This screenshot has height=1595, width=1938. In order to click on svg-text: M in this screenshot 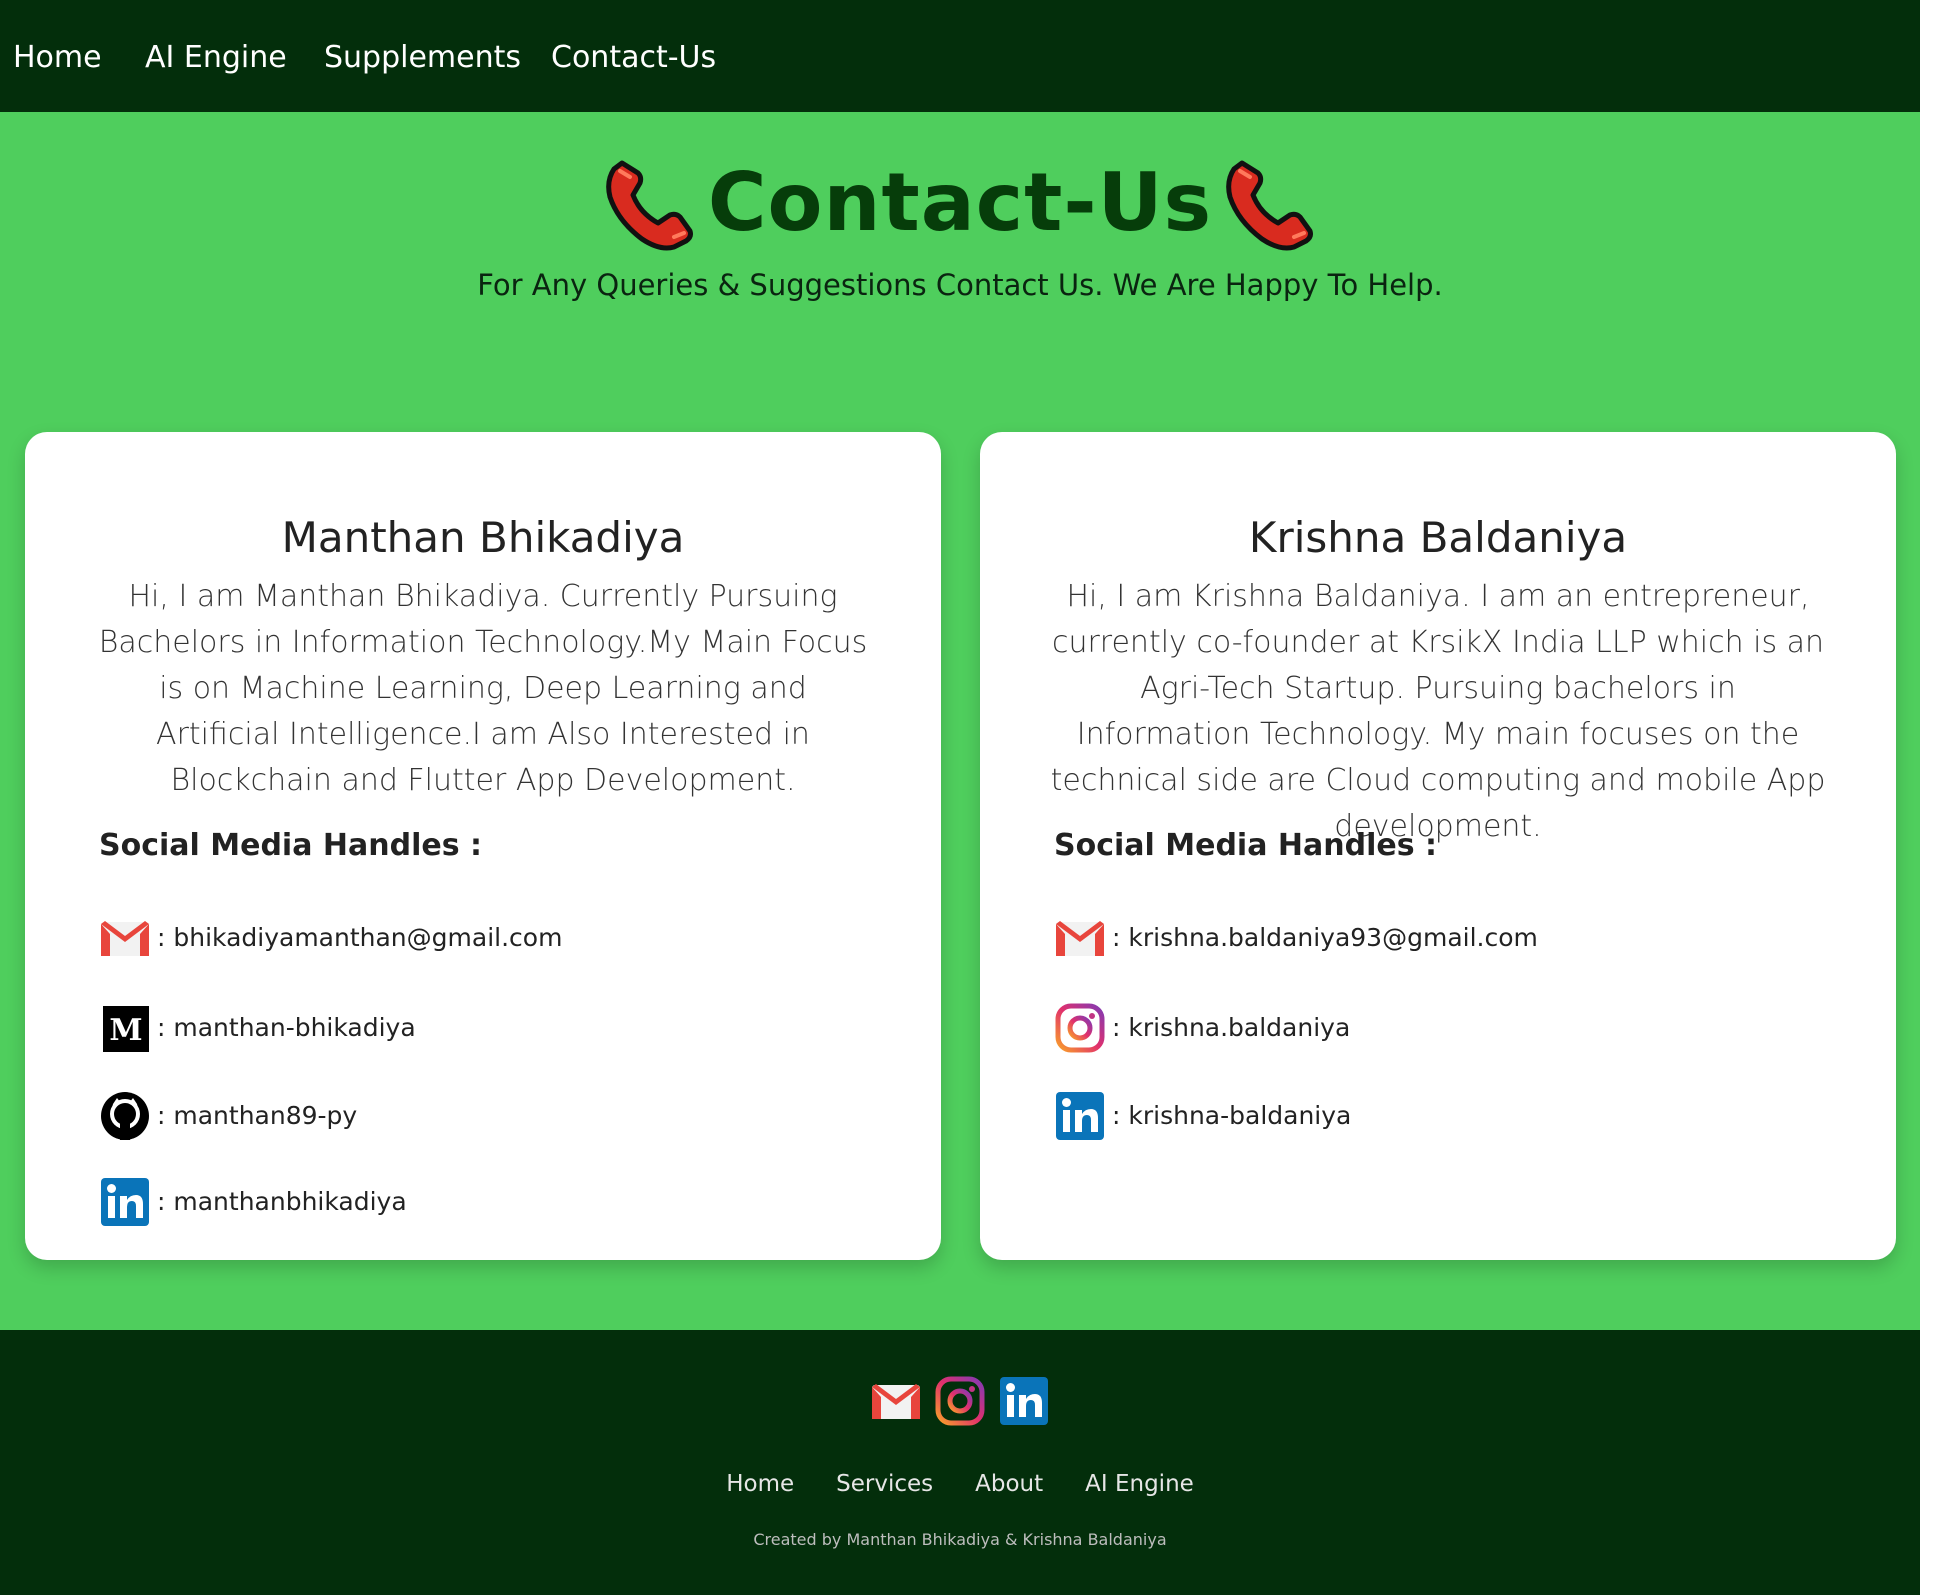, I will do `click(125, 1030)`.